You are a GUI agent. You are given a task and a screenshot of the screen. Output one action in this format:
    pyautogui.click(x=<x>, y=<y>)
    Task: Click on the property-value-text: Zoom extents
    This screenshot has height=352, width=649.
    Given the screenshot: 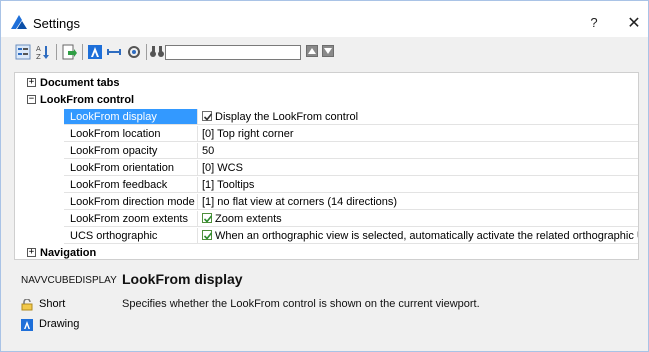 What is the action you would take?
    pyautogui.click(x=248, y=219)
    